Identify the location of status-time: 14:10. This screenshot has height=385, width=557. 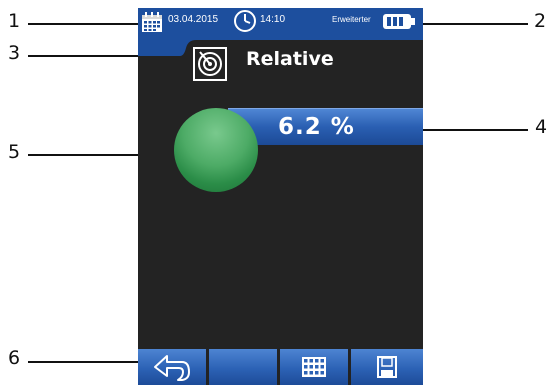
(273, 19).